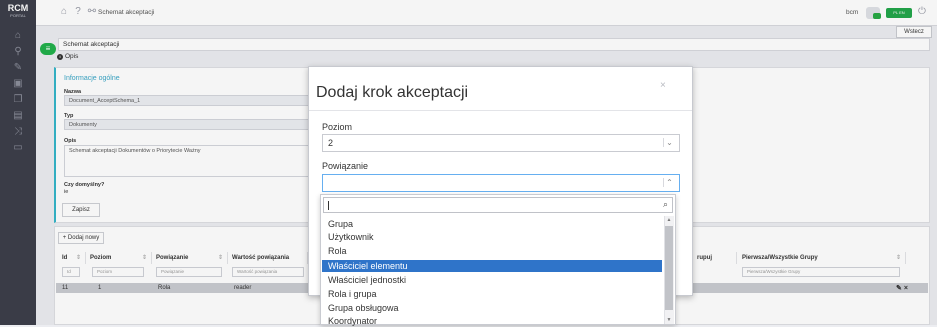 The image size is (937, 327). I want to click on search-icon: ⌕, so click(665, 204).